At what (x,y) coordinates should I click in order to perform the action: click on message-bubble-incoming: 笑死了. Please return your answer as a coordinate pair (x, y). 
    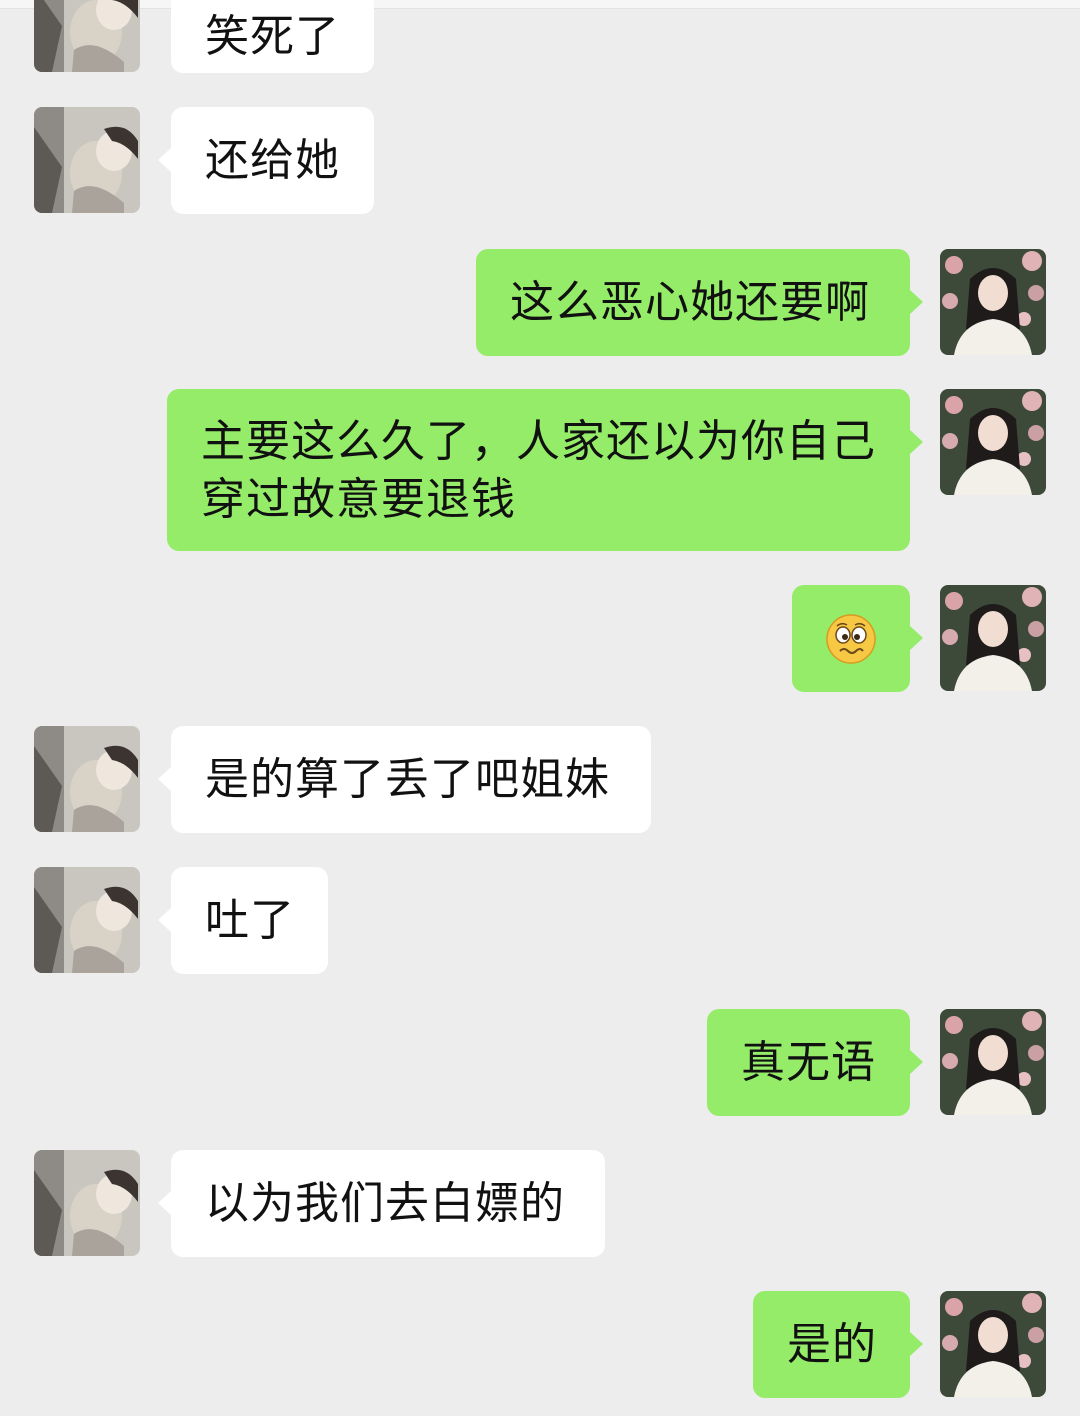
    Looking at the image, I should click on (272, 36).